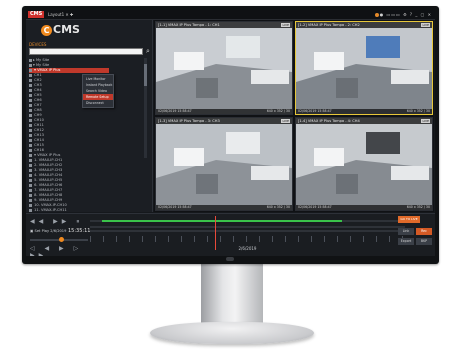  Describe the element at coordinates (424, 231) in the screenshot. I see `rec-button: Rec` at that location.